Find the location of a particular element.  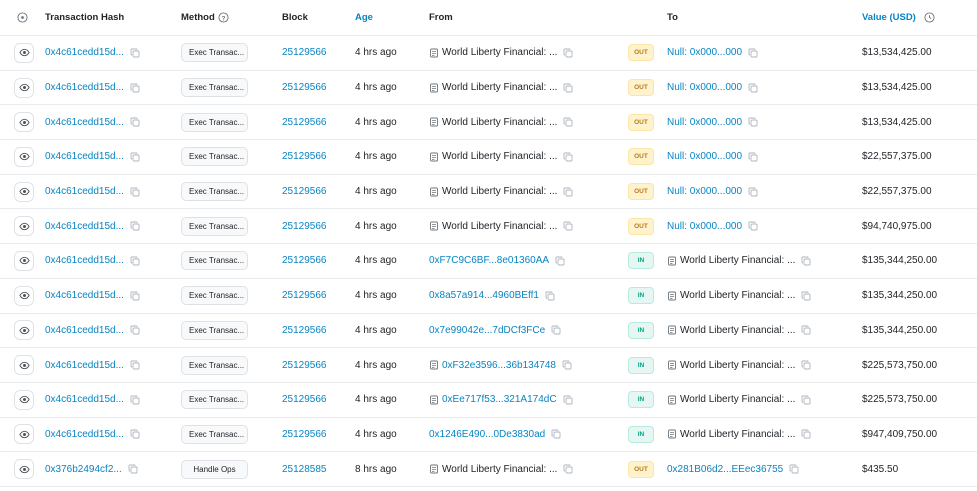

header-age-toggle: Age is located at coordinates (387, 17).